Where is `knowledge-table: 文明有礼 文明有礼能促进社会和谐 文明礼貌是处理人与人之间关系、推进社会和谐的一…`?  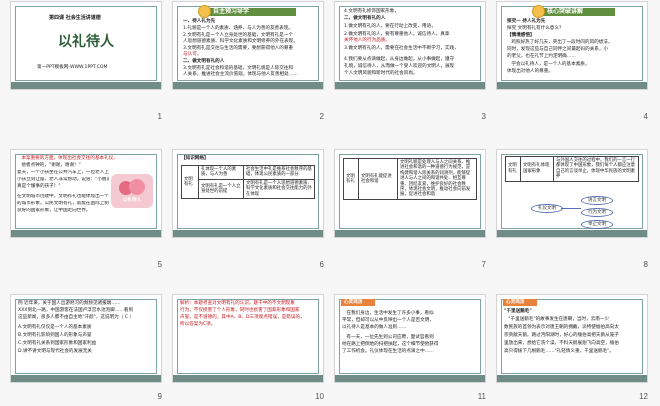 knowledge-table: 文明有礼 文明有礼能促进社会和谐 文明礼貌是处理人与人之间关系、推进社会和谐的一… is located at coordinates (410, 179).